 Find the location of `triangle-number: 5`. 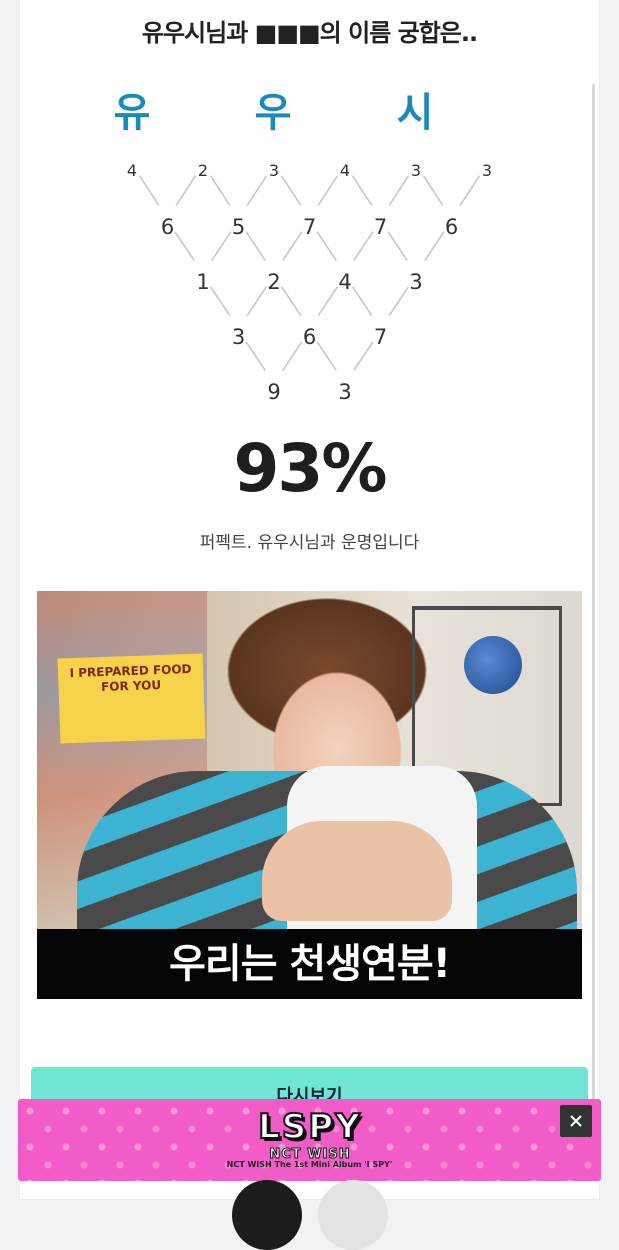

triangle-number: 5 is located at coordinates (238, 227).